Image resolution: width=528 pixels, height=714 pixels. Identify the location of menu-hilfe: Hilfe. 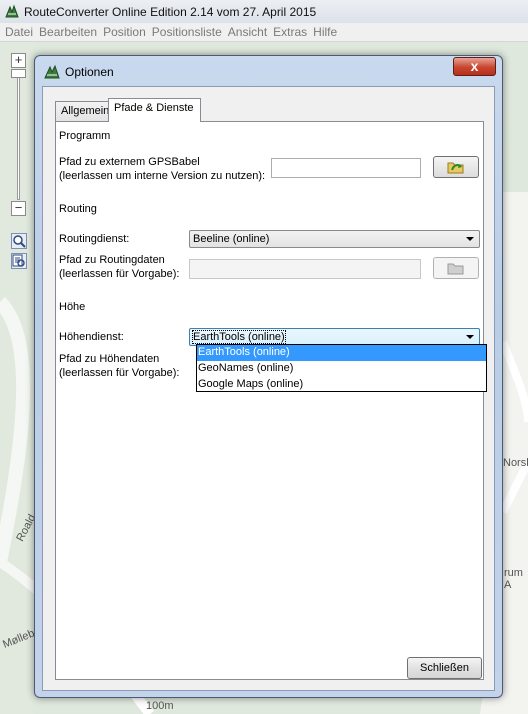
(325, 32).